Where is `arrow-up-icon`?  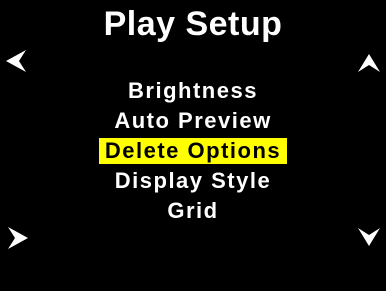 arrow-up-icon is located at coordinates (369, 63).